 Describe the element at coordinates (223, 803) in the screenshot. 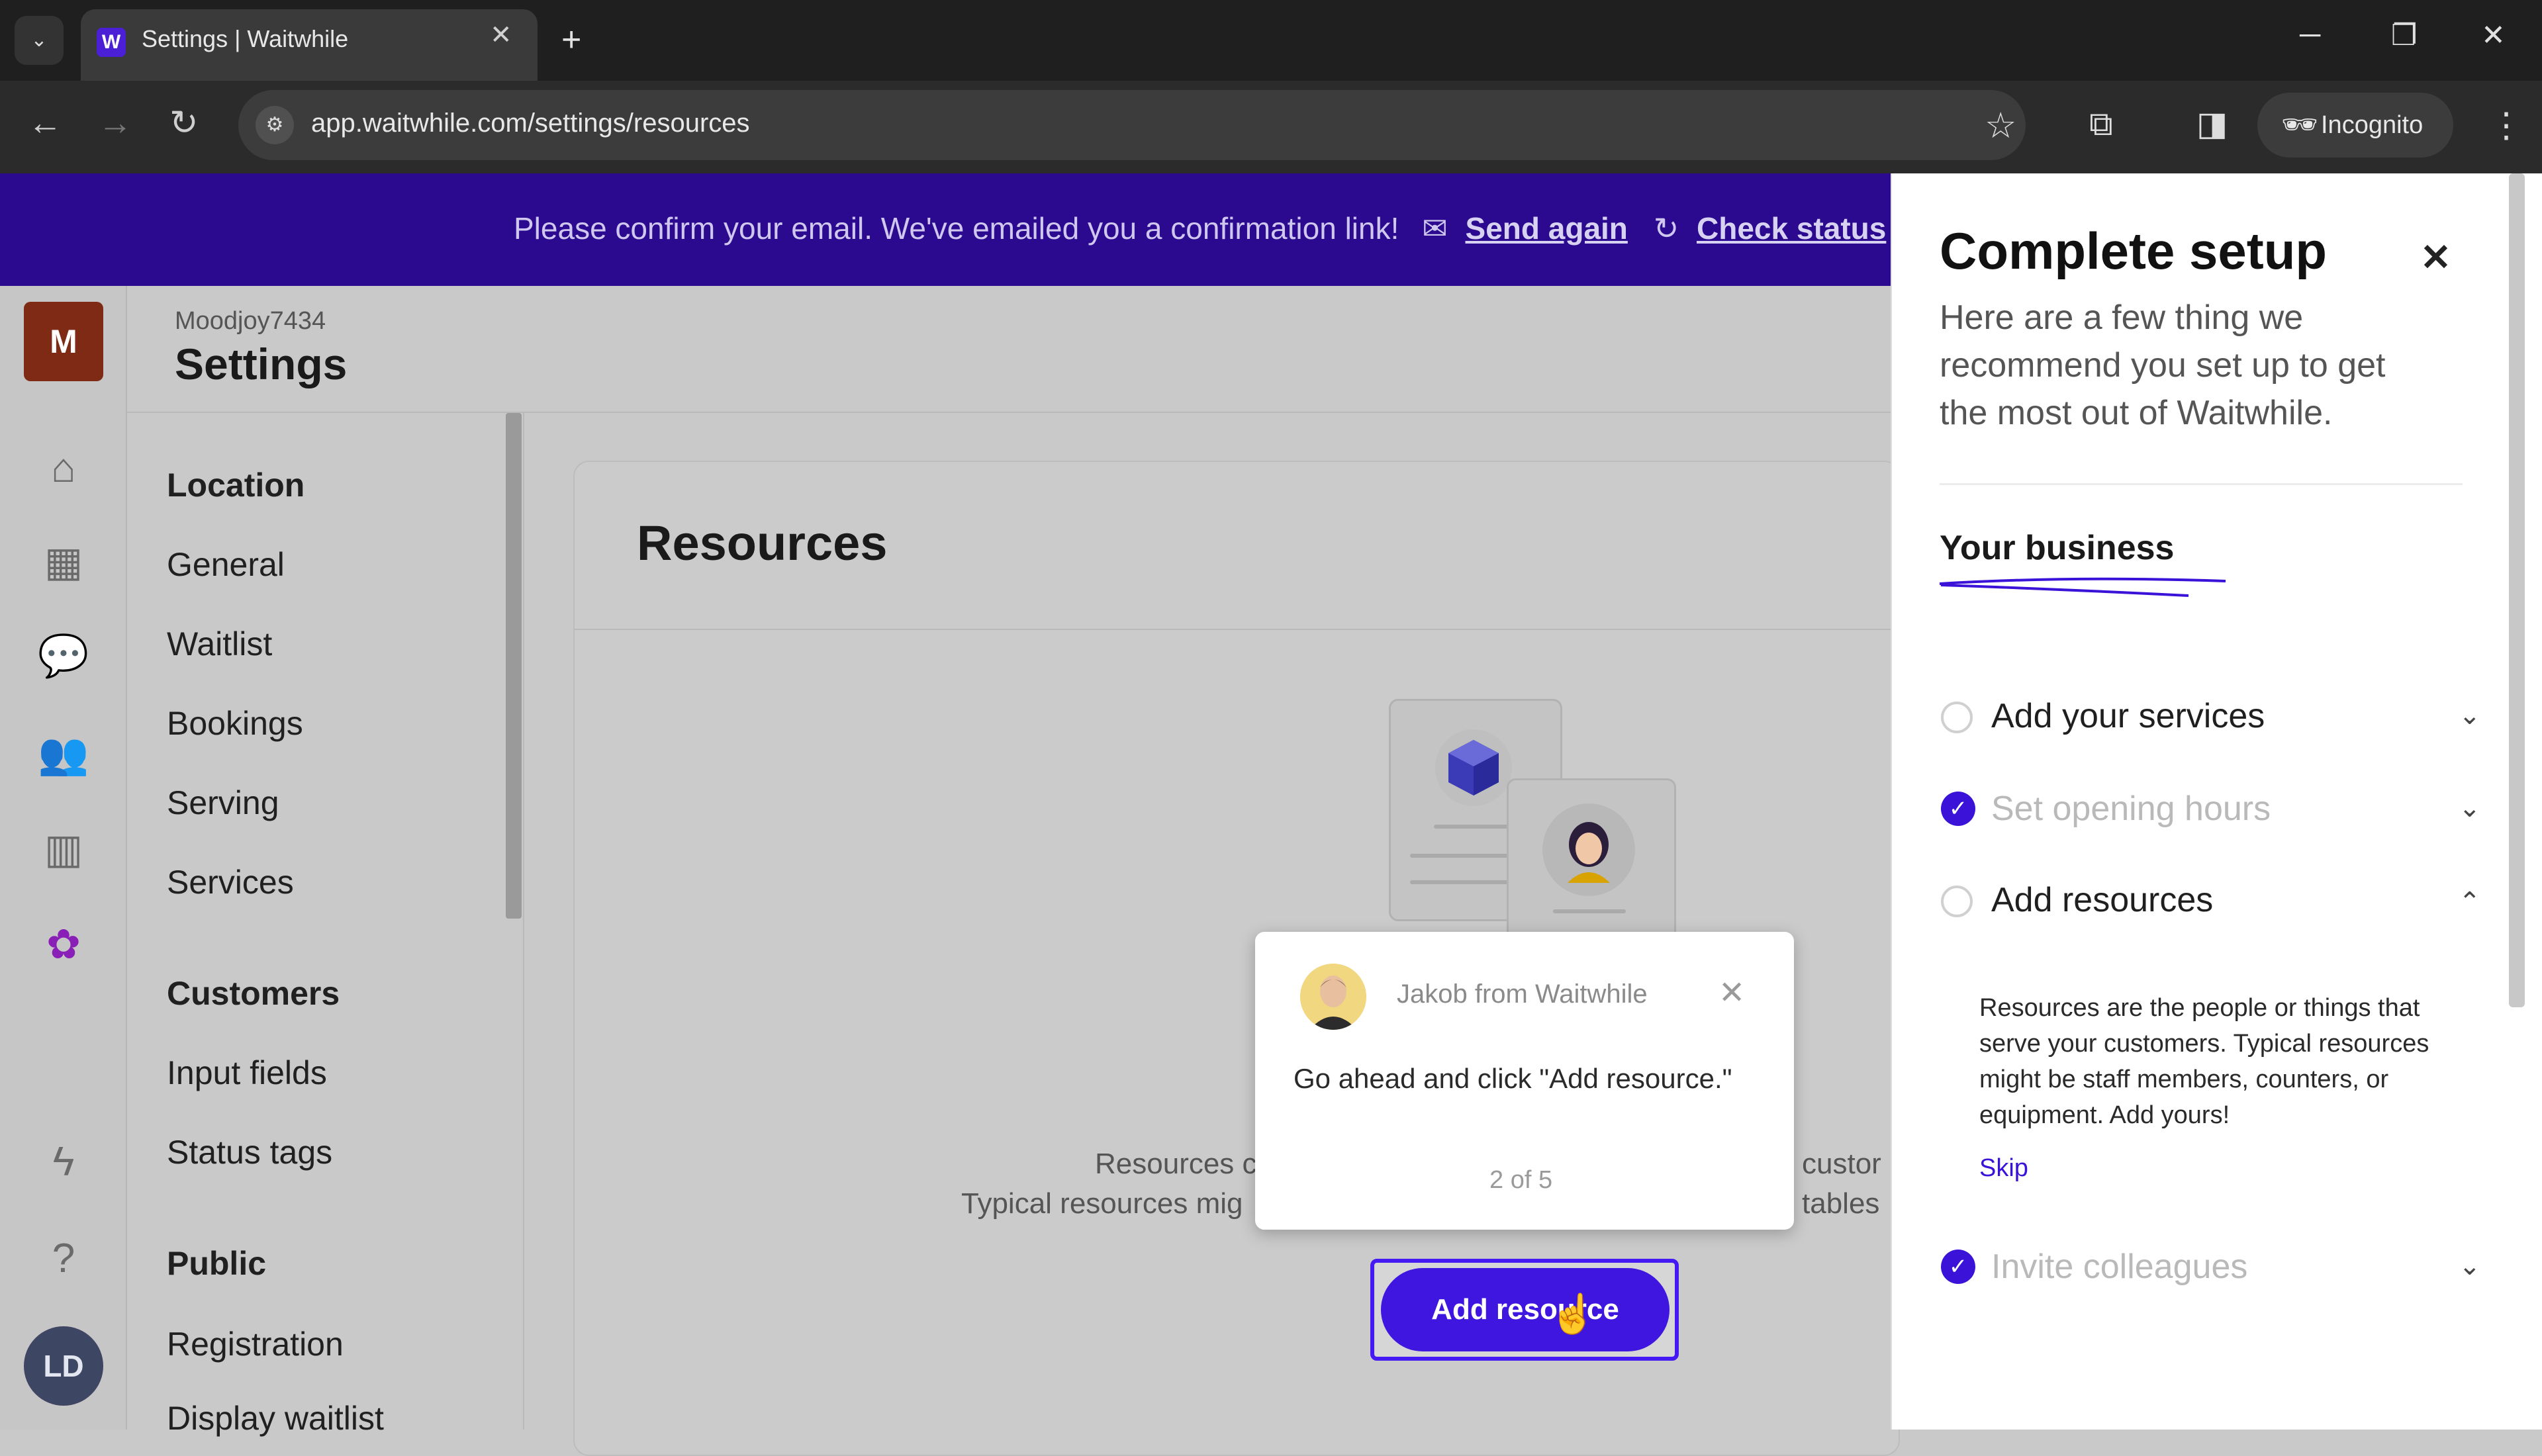

I see `nav-item-serving: Serving` at that location.